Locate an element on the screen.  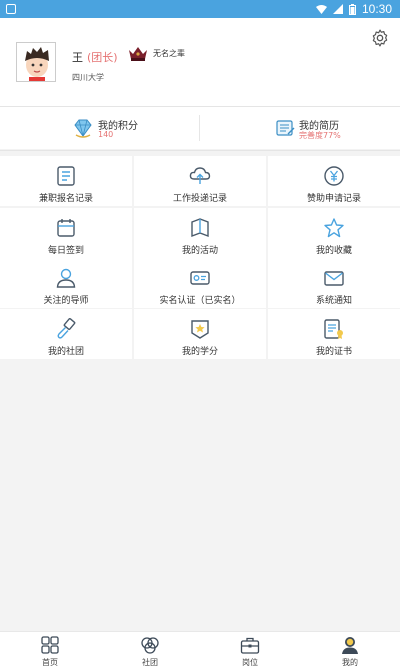
envelope-icon is located at coordinates (334, 278).